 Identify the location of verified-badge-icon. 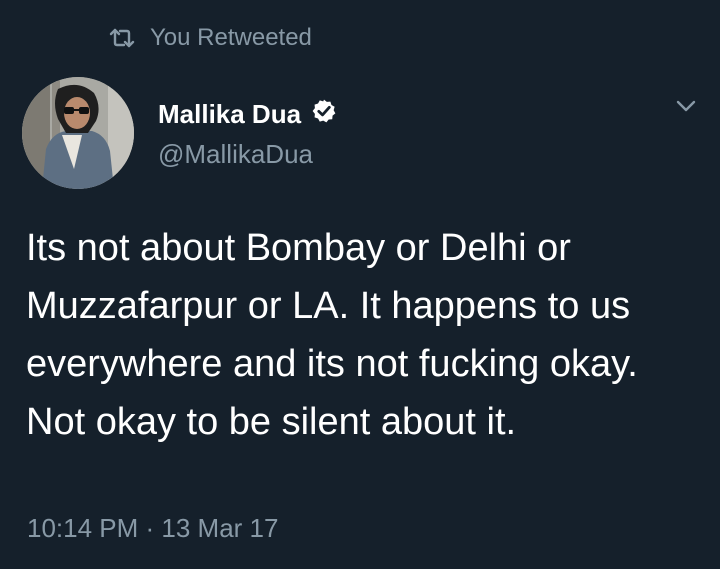
(324, 114).